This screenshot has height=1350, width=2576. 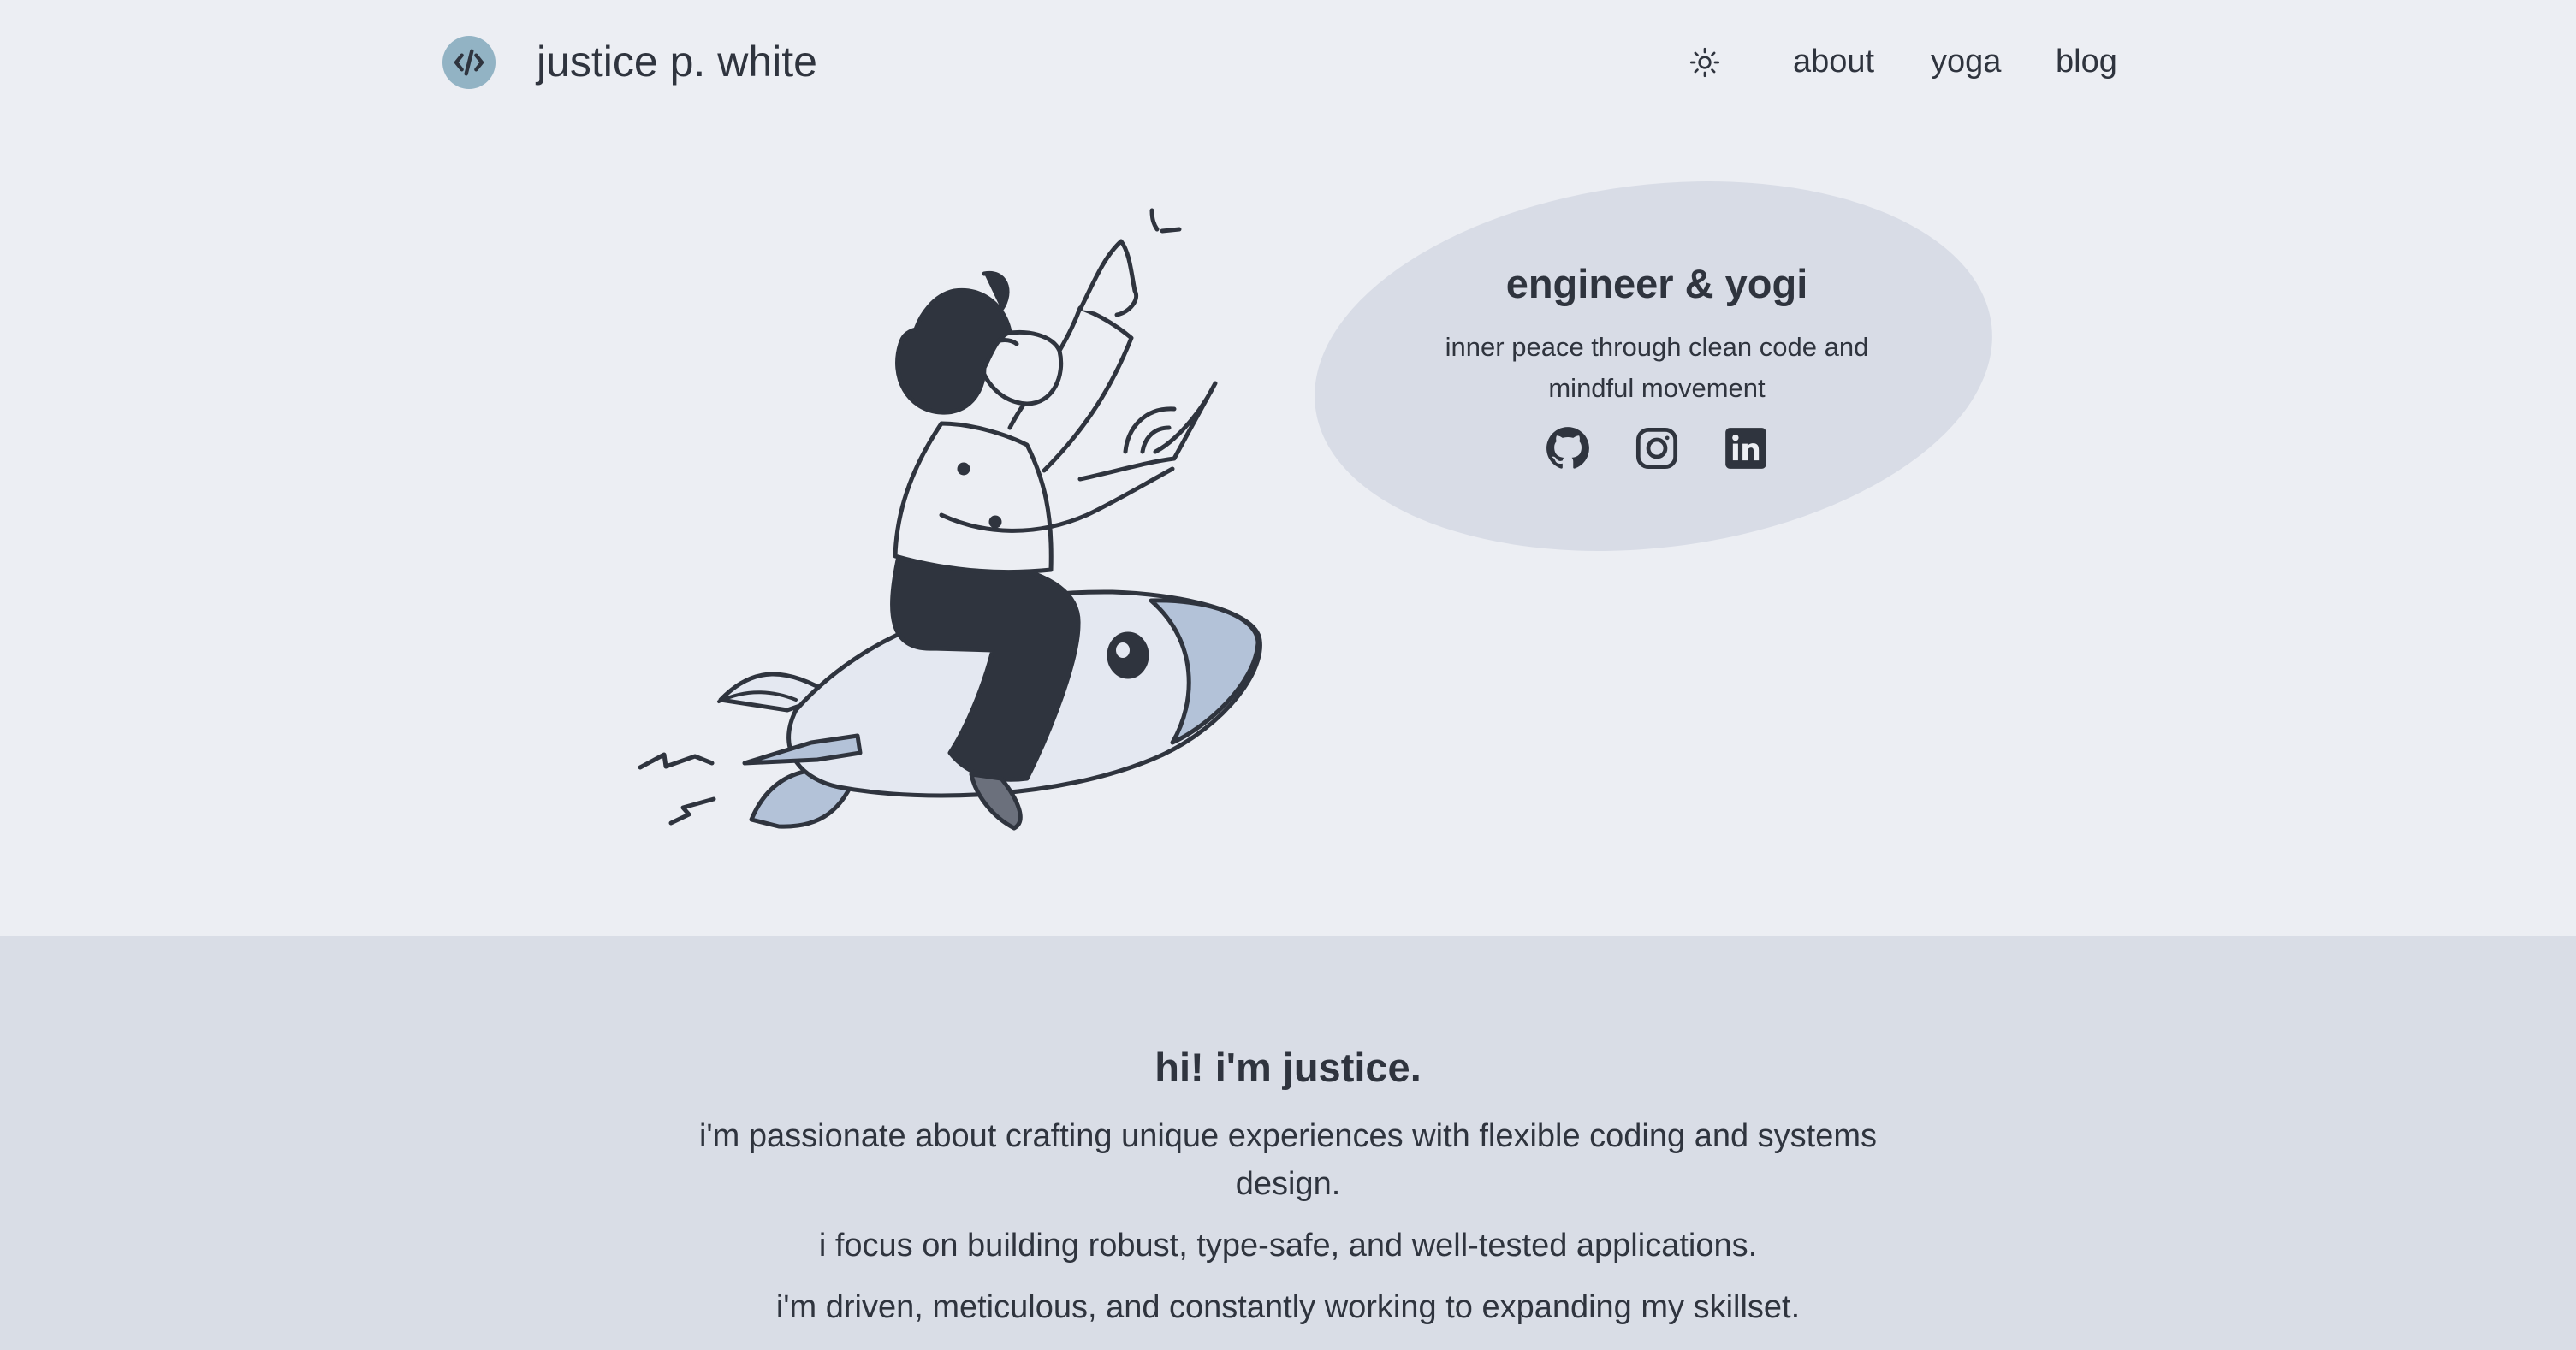 I want to click on linkedin-icon, so click(x=1745, y=448).